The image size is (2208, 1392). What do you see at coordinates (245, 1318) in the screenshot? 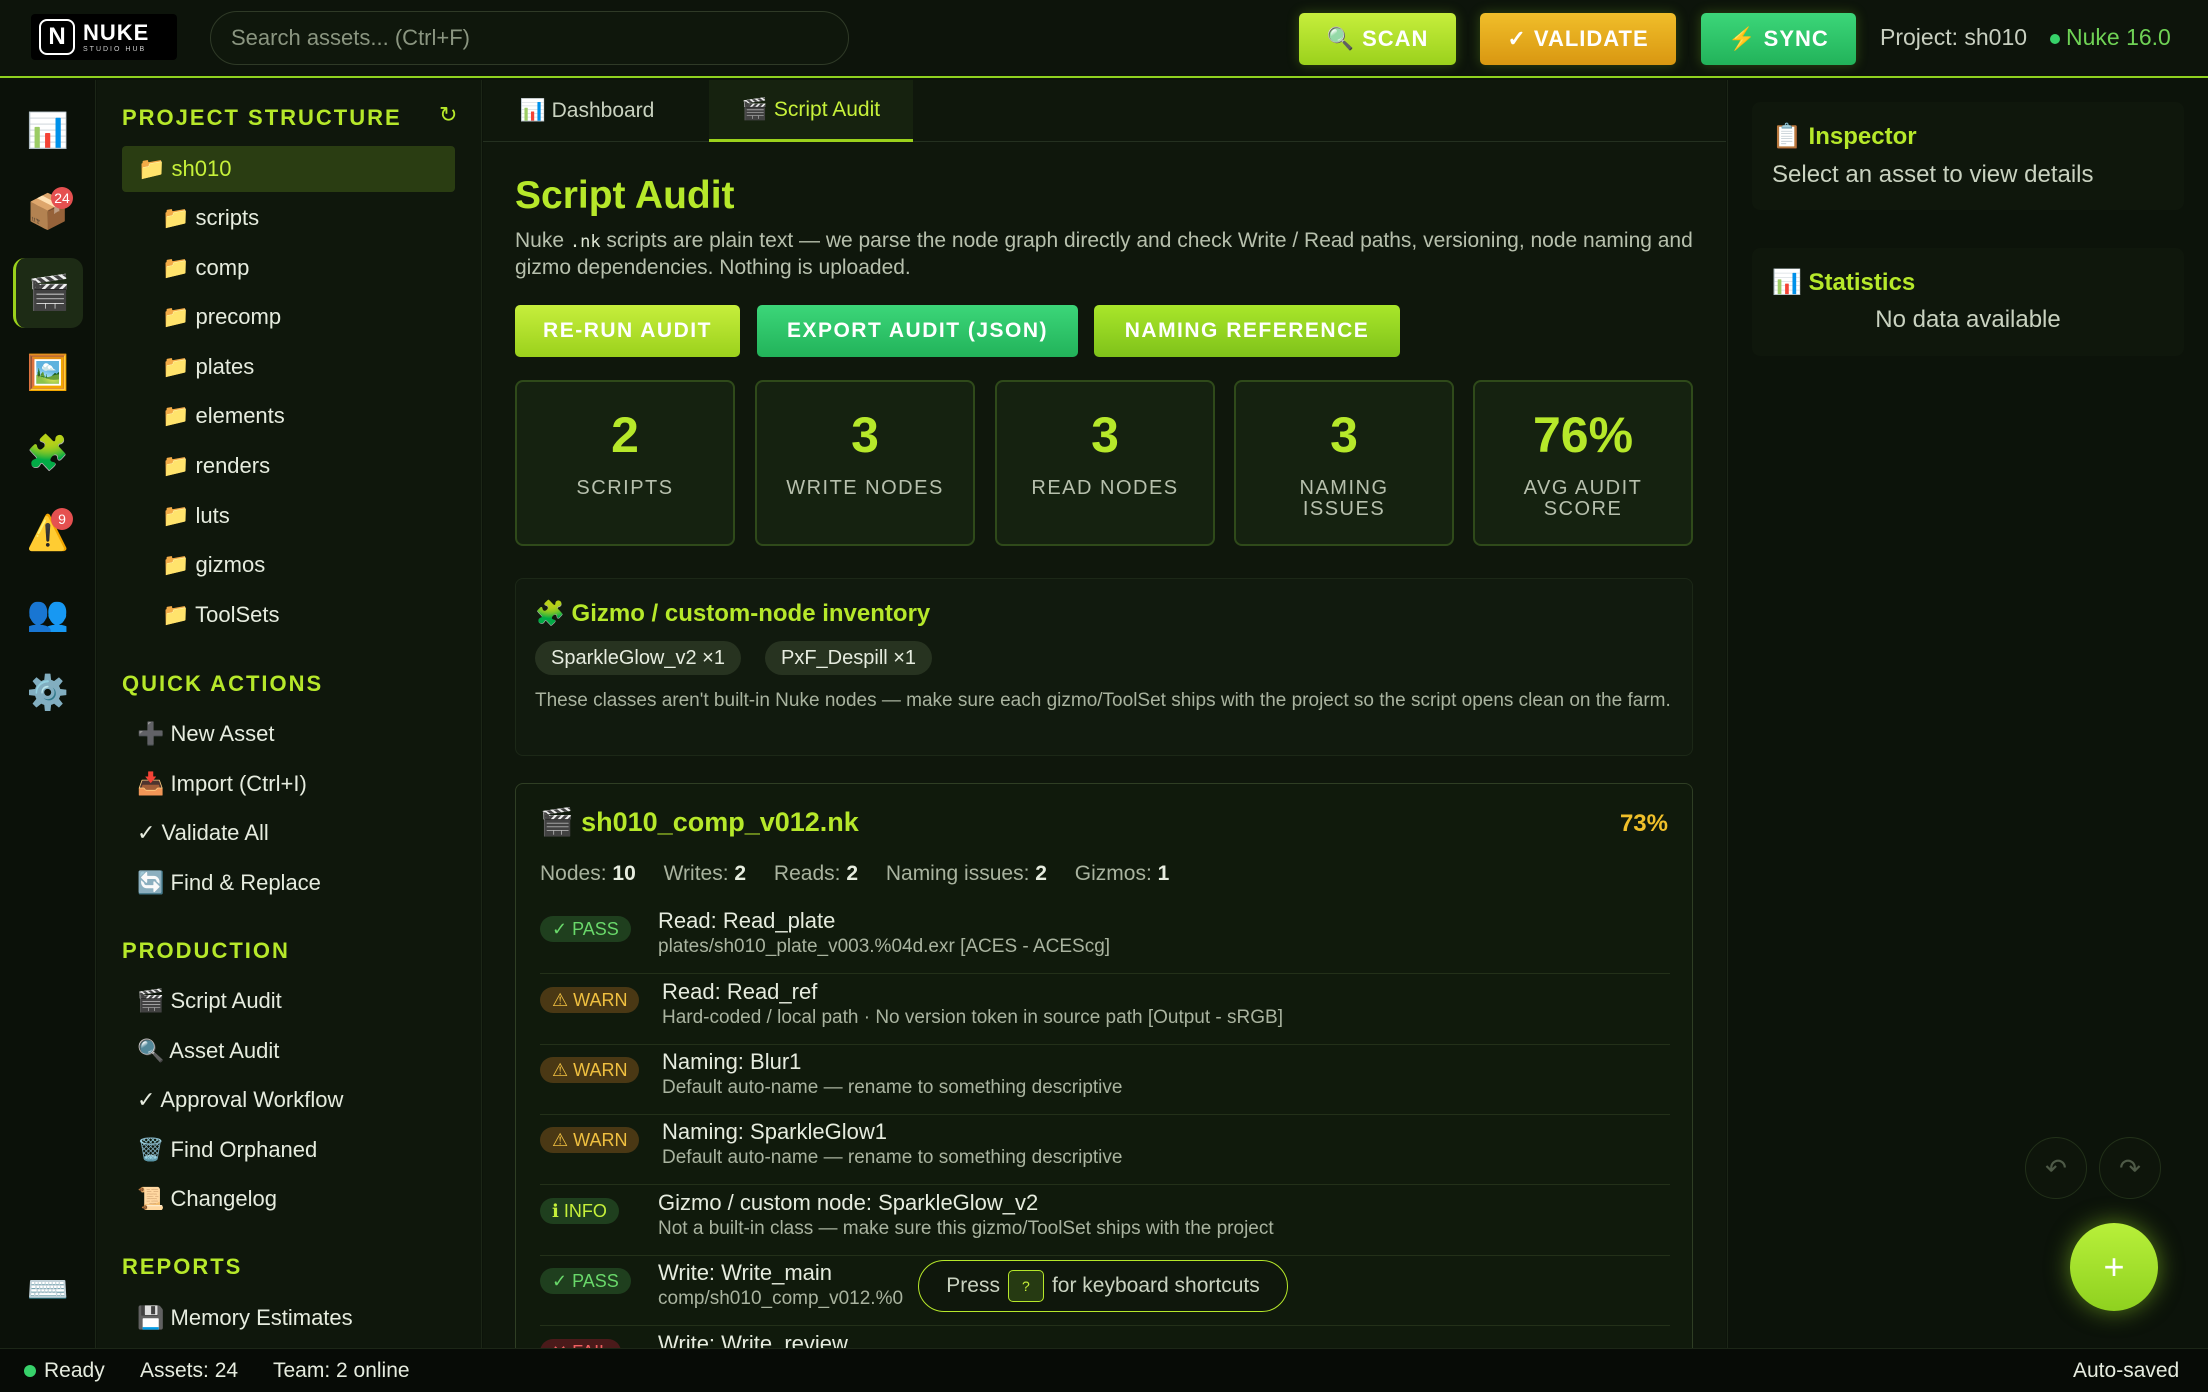
I see `memory-estimates-link: 💾 Memory Estimates` at bounding box center [245, 1318].